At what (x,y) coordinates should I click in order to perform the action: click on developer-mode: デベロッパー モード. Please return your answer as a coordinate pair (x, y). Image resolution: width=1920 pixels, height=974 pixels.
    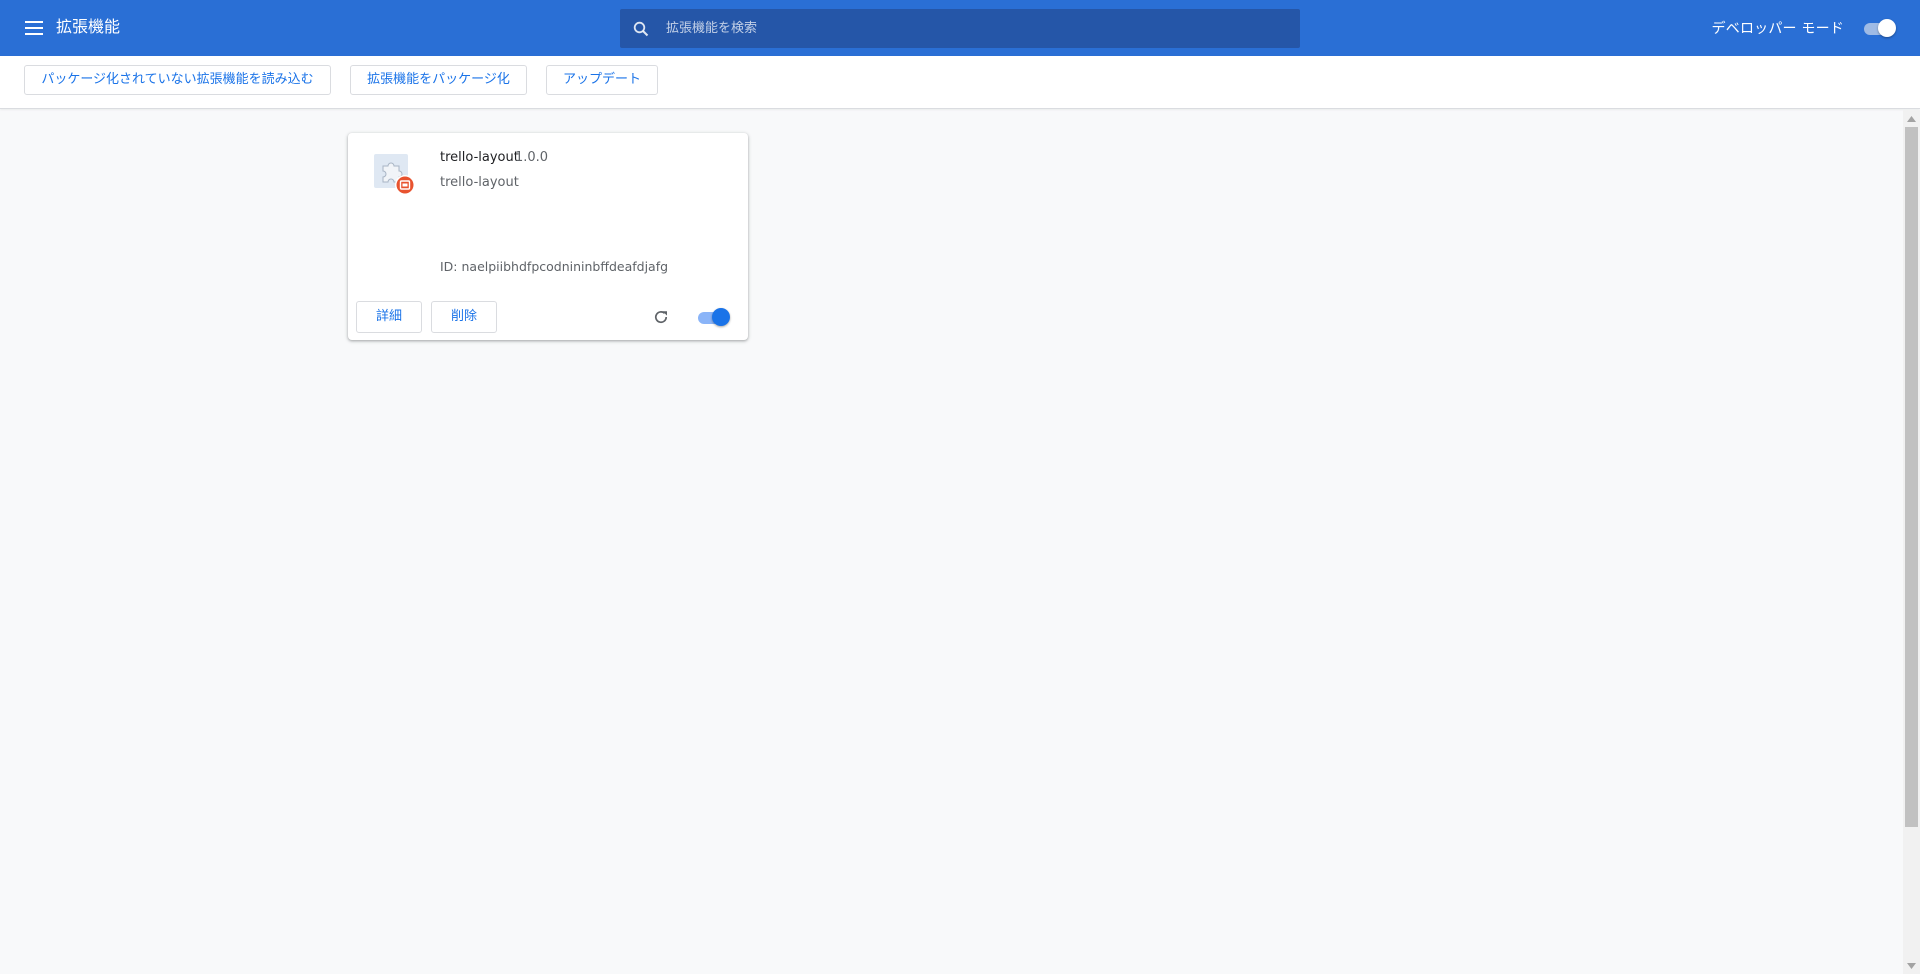
    Looking at the image, I should click on (1804, 28).